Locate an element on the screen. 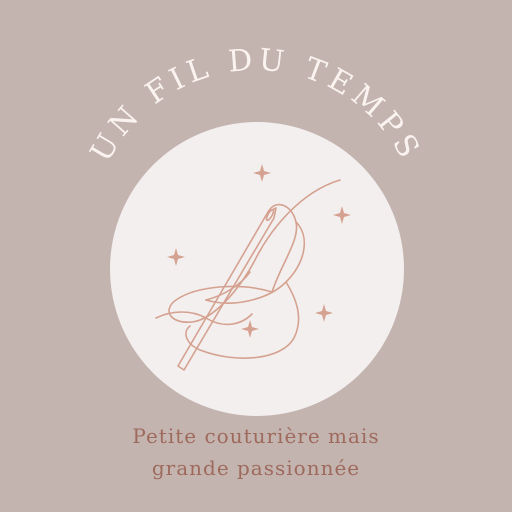 Image resolution: width=512 pixels, height=512 pixels. tagline: Petite couturière mais grande passionnée is located at coordinates (256, 452).